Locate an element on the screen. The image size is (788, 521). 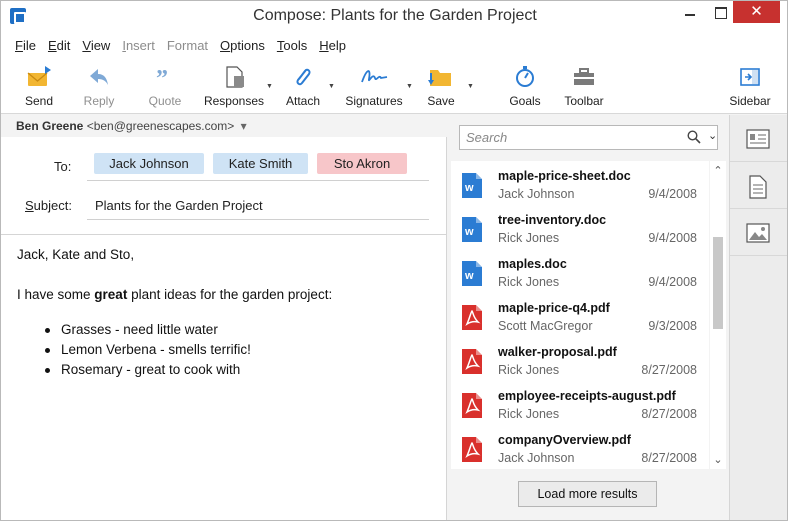
menu-label: ools is located at coordinates (295, 45).